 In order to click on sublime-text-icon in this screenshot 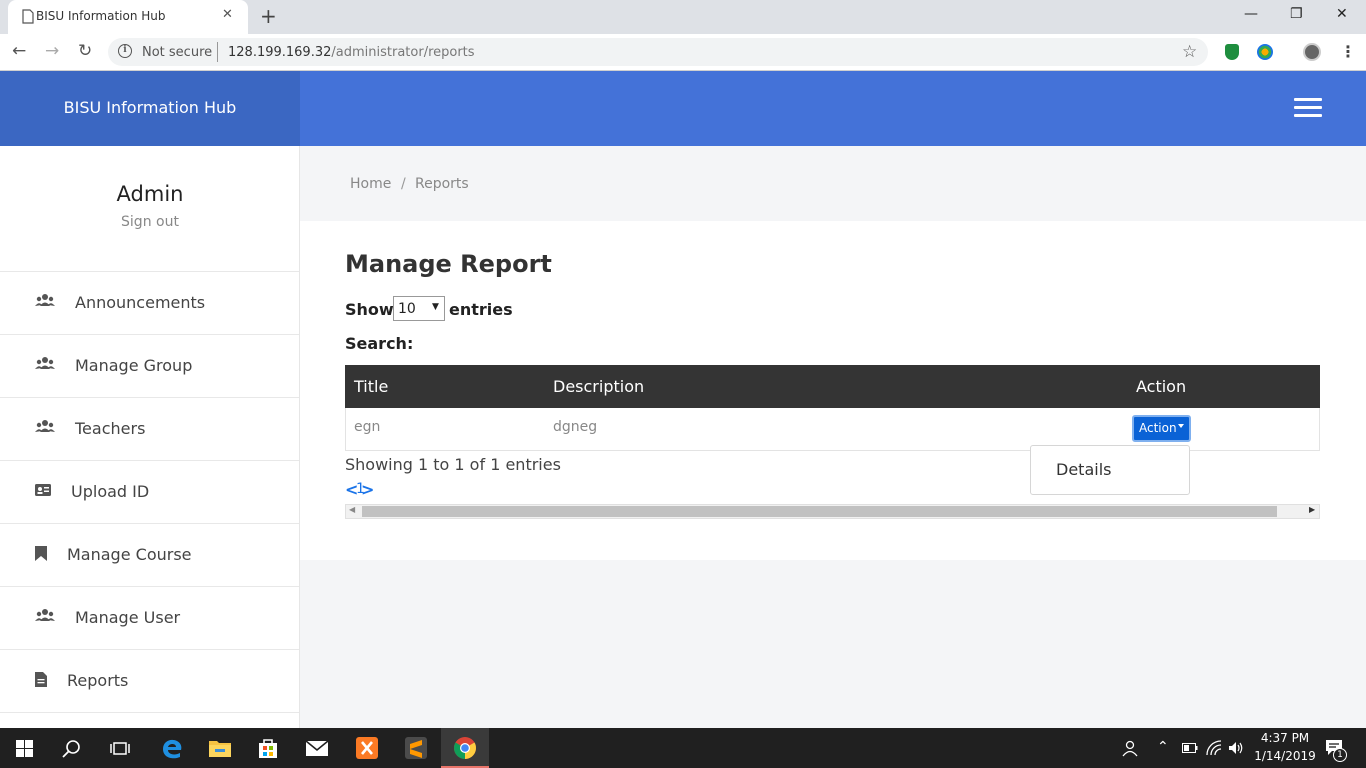, I will do `click(416, 748)`.